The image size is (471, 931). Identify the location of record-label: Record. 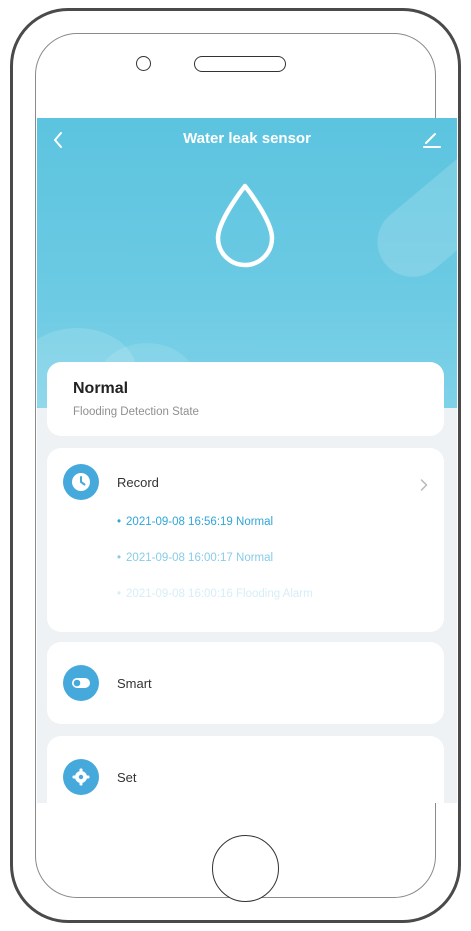
(138, 482).